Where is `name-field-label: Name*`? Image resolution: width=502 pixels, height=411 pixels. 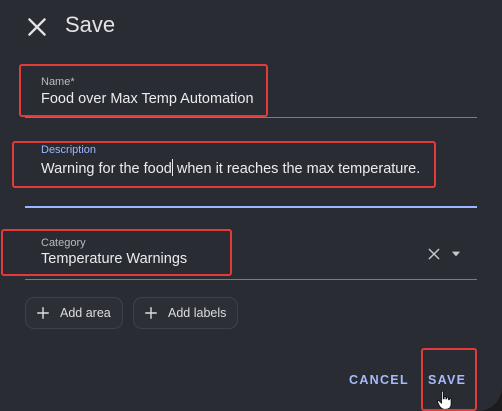
name-field-label: Name* is located at coordinates (58, 82).